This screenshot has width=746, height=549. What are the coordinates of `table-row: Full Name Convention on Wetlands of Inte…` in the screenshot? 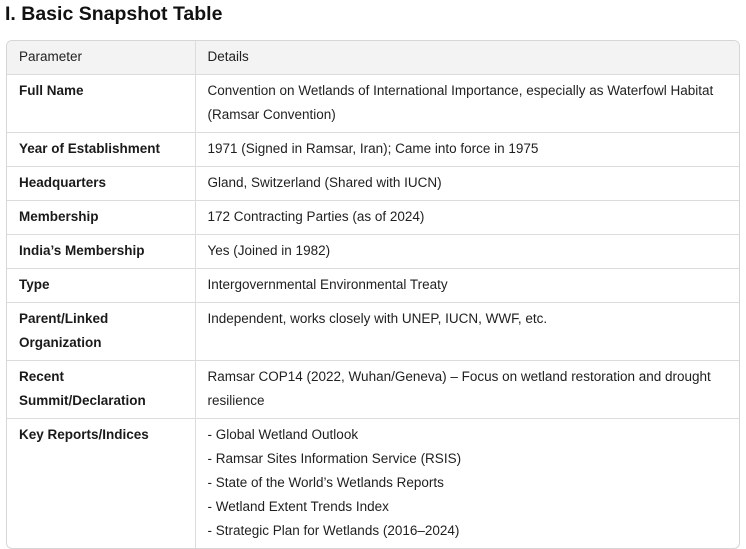 It's located at (373, 103).